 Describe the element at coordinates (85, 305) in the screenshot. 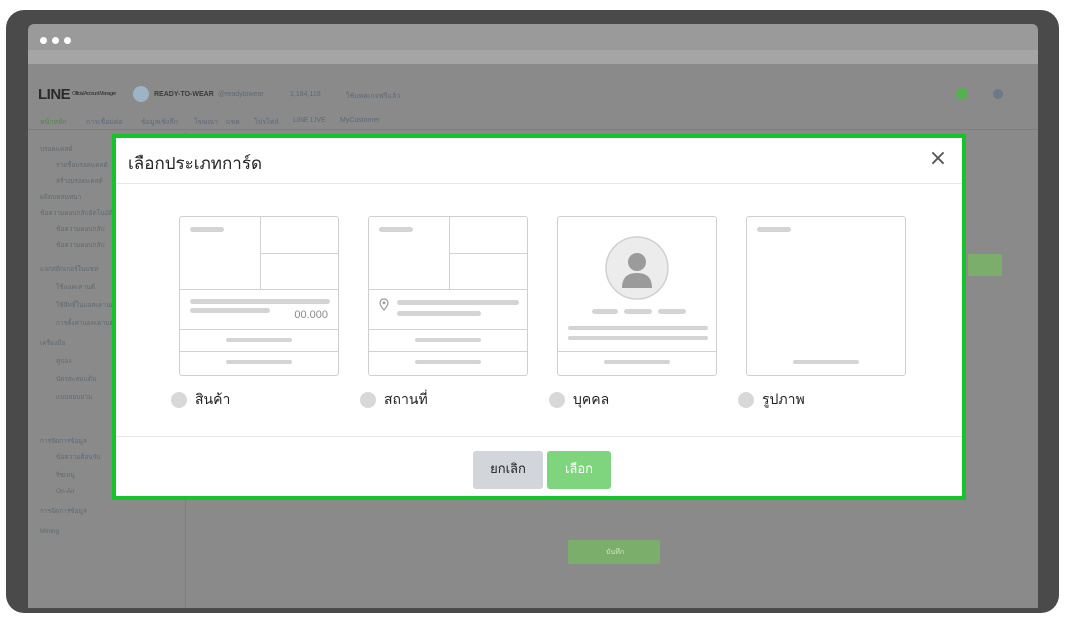

I see `sidebar-item: ใช้สิทธิ์ในแอคเคานต์` at that location.